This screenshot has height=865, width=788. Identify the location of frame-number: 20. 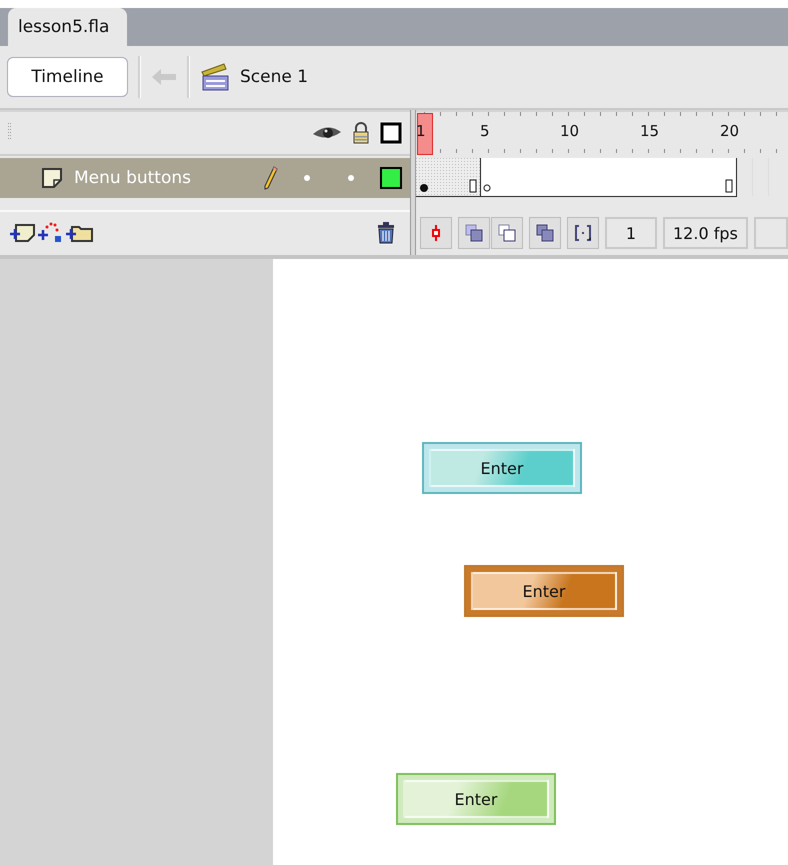
(730, 131).